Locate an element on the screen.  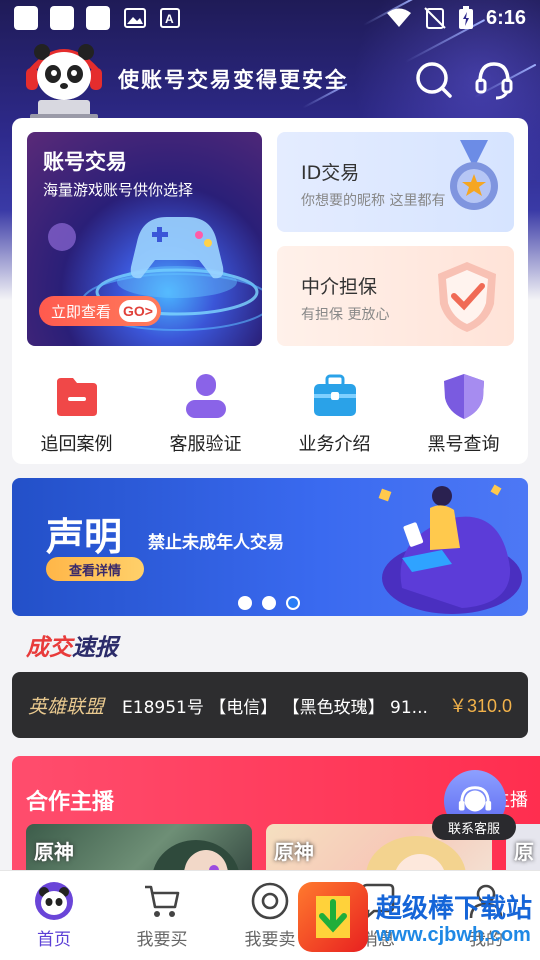
contact-service-float-button: 联系客服 is located at coordinates (474, 805).